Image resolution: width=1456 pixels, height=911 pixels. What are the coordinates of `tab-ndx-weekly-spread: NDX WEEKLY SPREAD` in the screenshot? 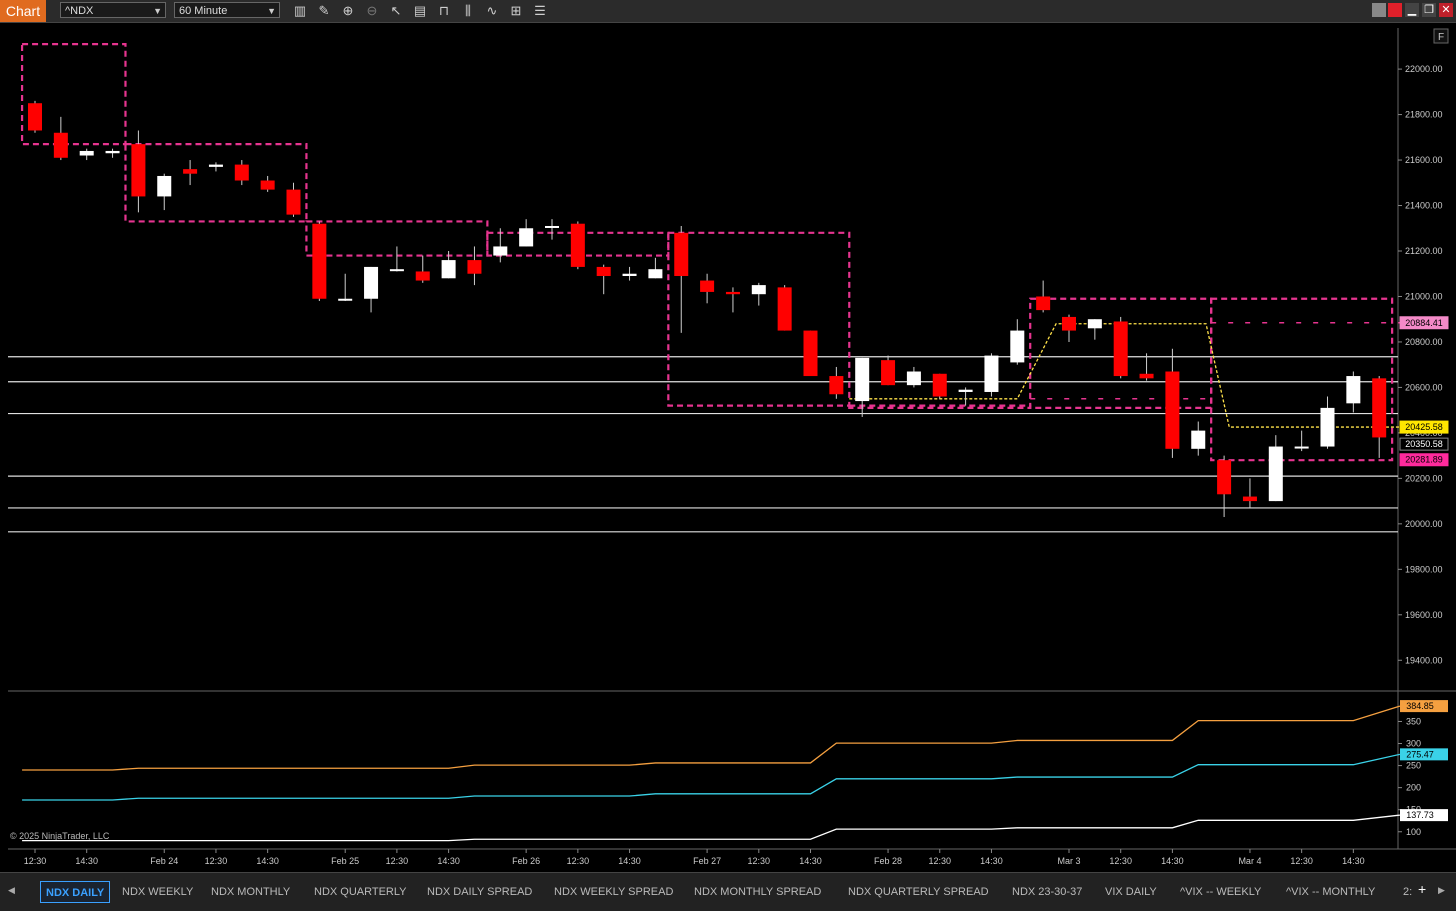 It's located at (613, 892).